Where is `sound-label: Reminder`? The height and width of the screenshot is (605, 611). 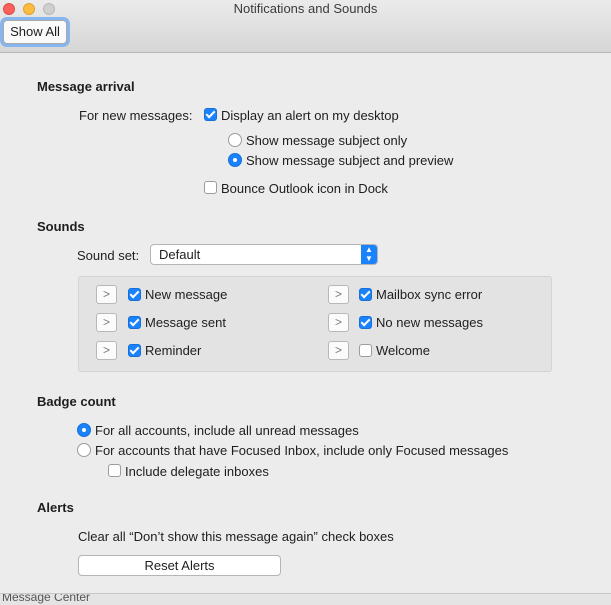 sound-label: Reminder is located at coordinates (173, 350).